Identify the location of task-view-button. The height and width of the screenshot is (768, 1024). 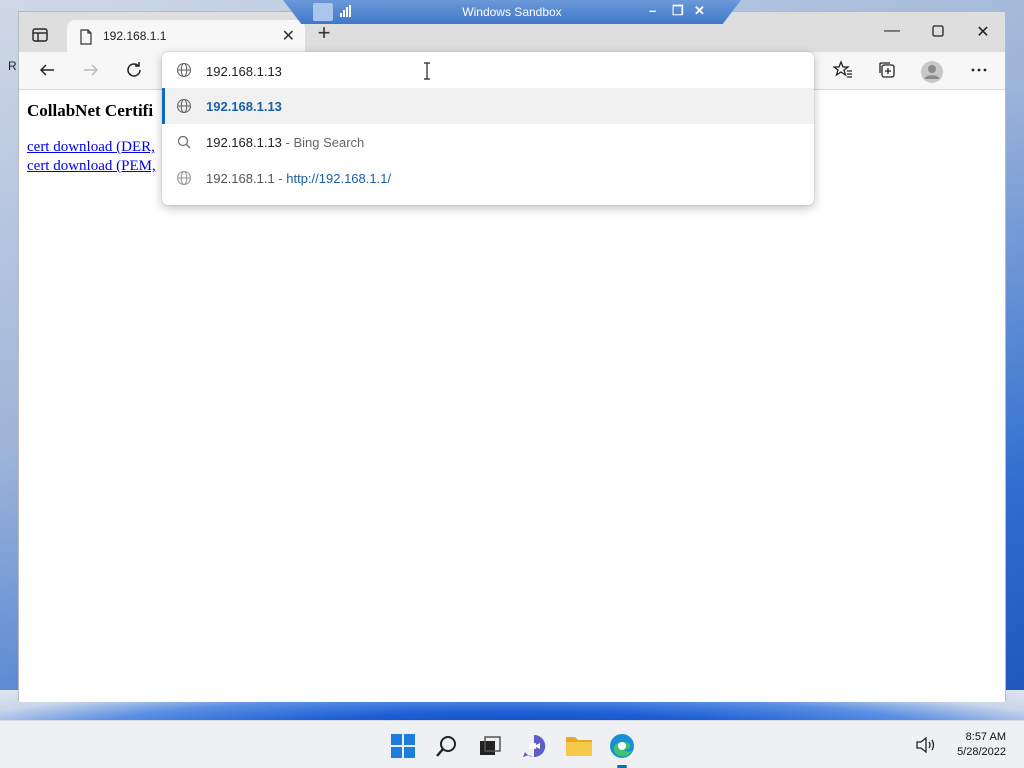
(490, 746).